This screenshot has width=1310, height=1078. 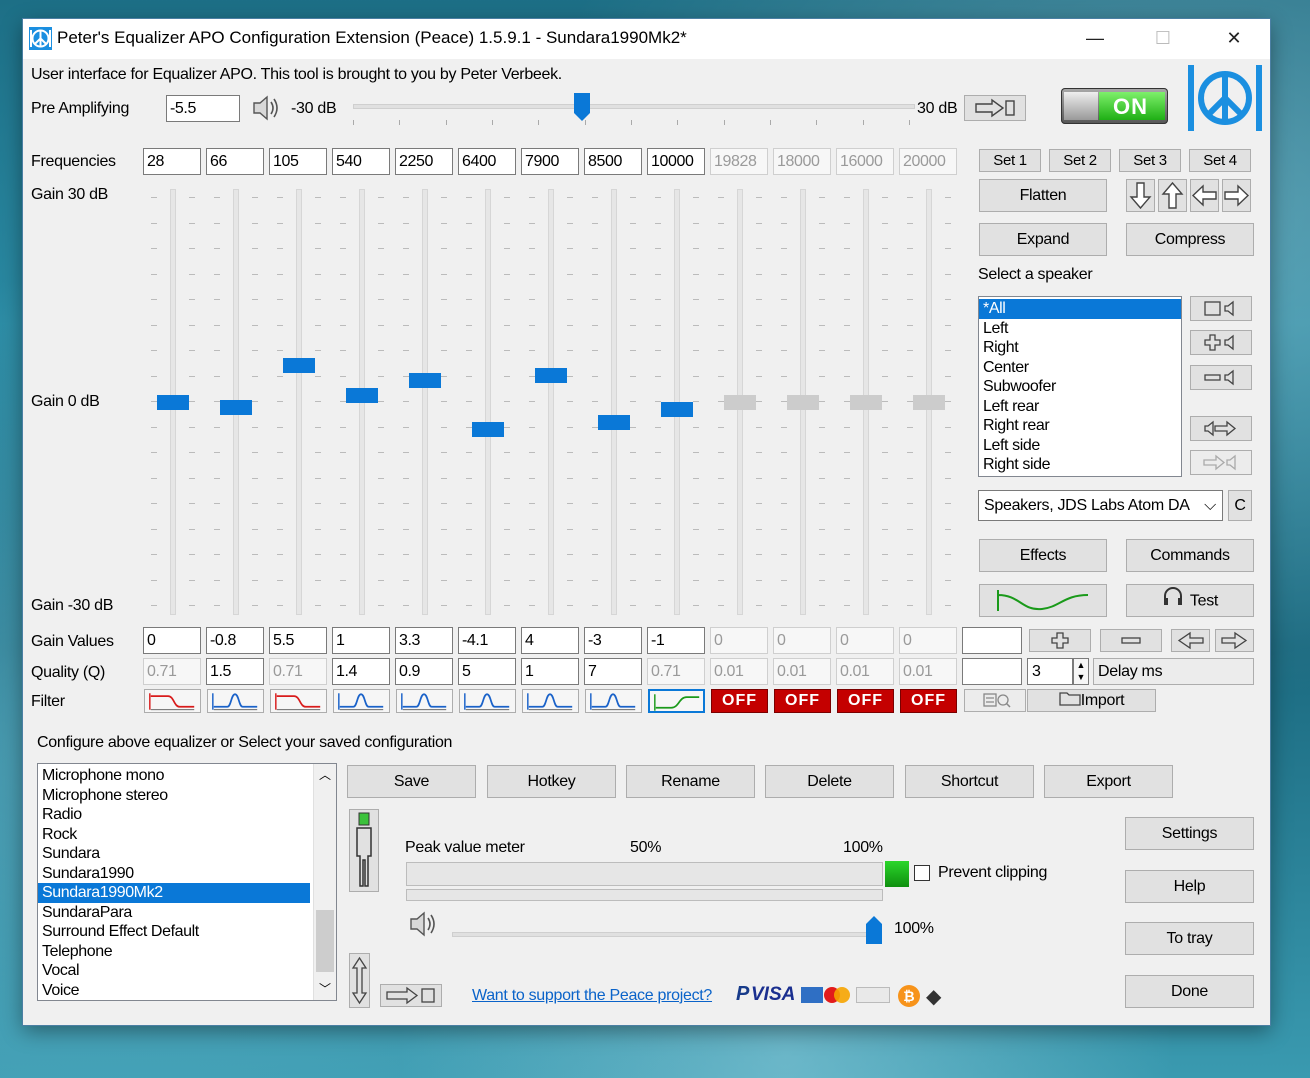 What do you see at coordinates (487, 640) in the screenshot?
I see `gain-input: -4.1` at bounding box center [487, 640].